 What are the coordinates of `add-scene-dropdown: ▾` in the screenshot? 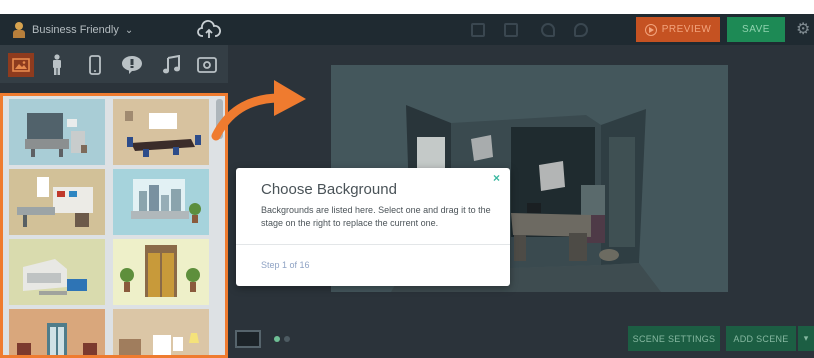 It's located at (806, 338).